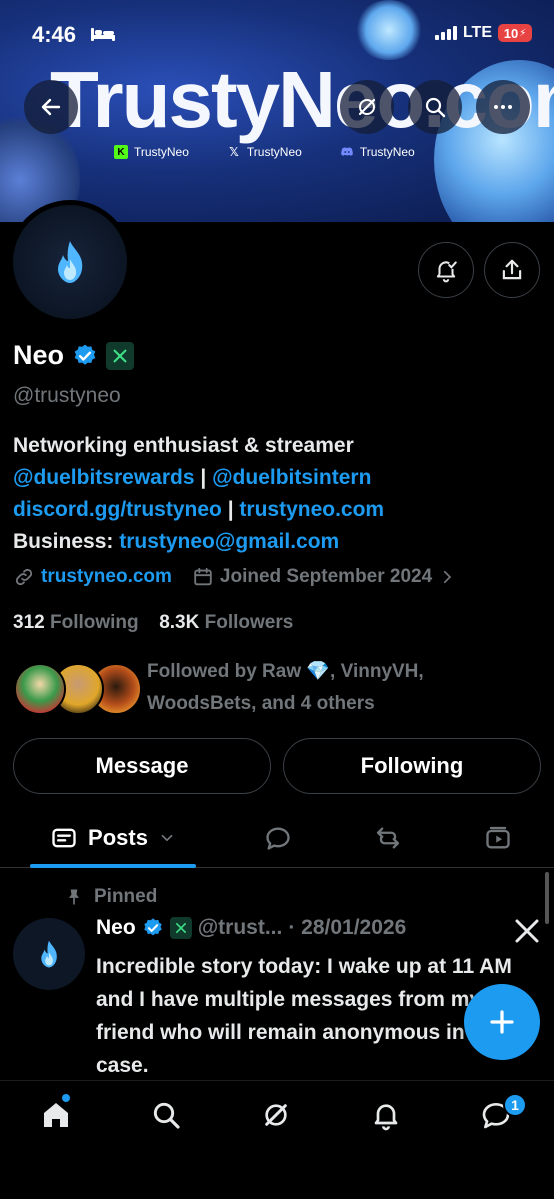  I want to click on followers-count: 8.3K, so click(179, 622).